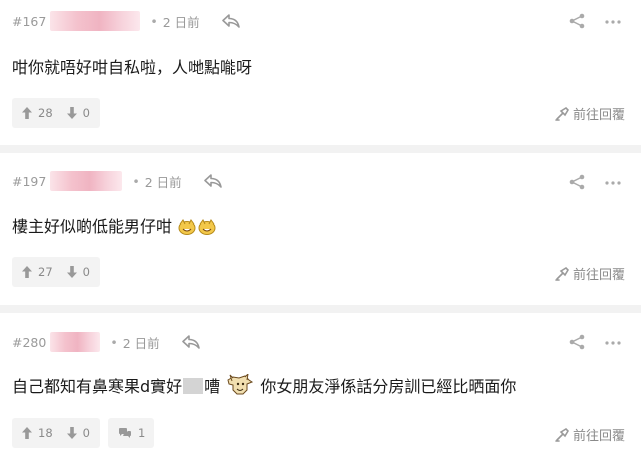  I want to click on post-text-part-2: 嘈, so click(212, 386).